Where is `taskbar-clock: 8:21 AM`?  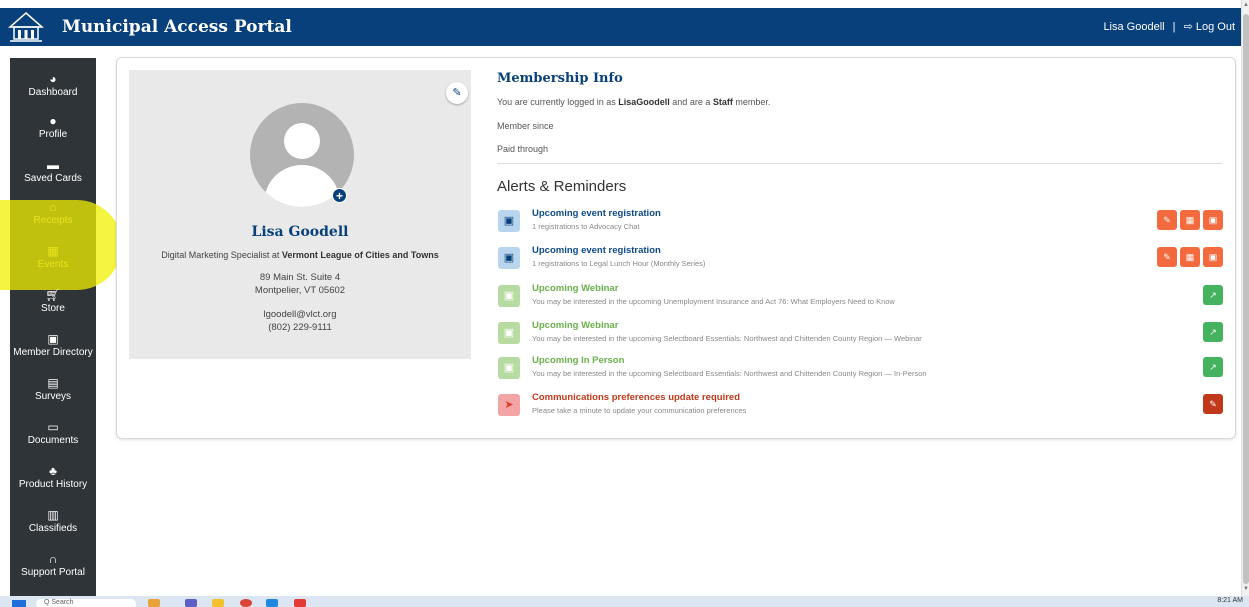
taskbar-clock: 8:21 AM is located at coordinates (1230, 600).